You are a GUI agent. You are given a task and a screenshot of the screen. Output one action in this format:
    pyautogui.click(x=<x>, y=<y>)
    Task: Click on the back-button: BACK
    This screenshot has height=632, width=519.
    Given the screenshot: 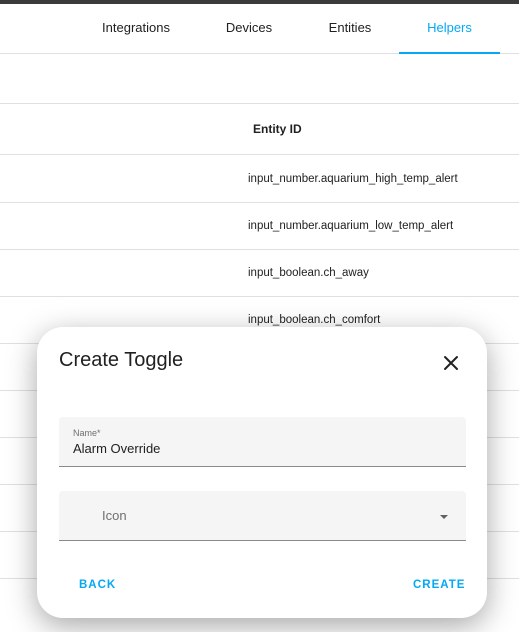 What is the action you would take?
    pyautogui.click(x=97, y=585)
    